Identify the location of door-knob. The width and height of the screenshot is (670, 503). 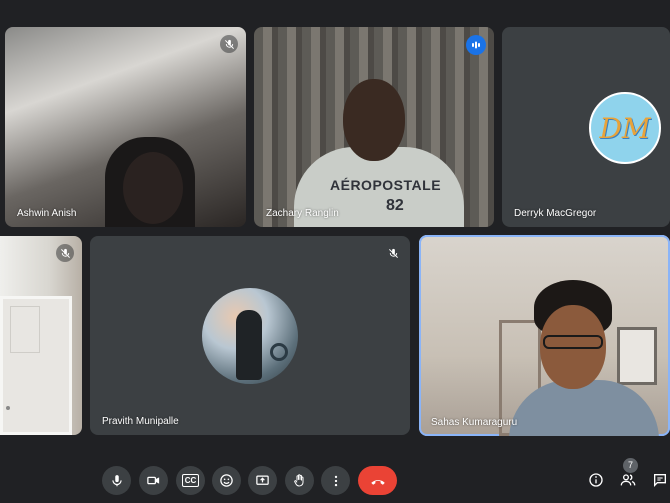
(8, 408).